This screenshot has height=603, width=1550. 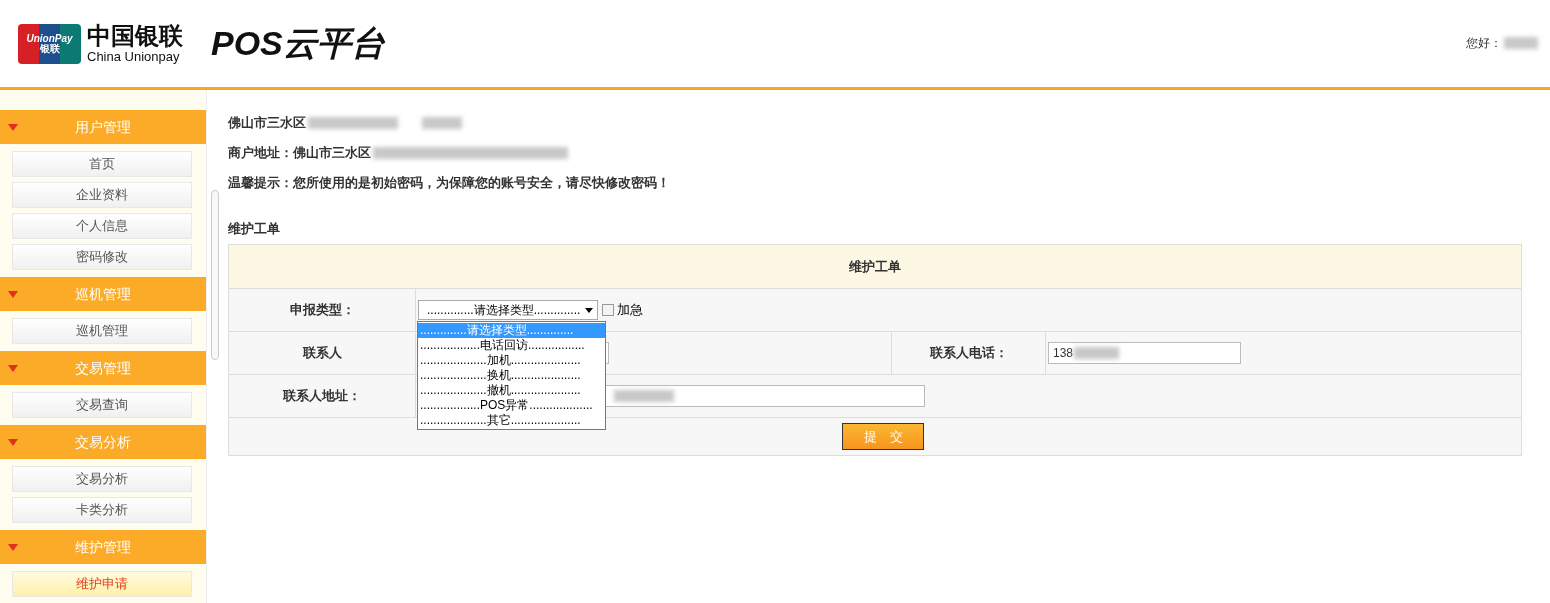 I want to click on field-label: 联系人, so click(x=322, y=353).